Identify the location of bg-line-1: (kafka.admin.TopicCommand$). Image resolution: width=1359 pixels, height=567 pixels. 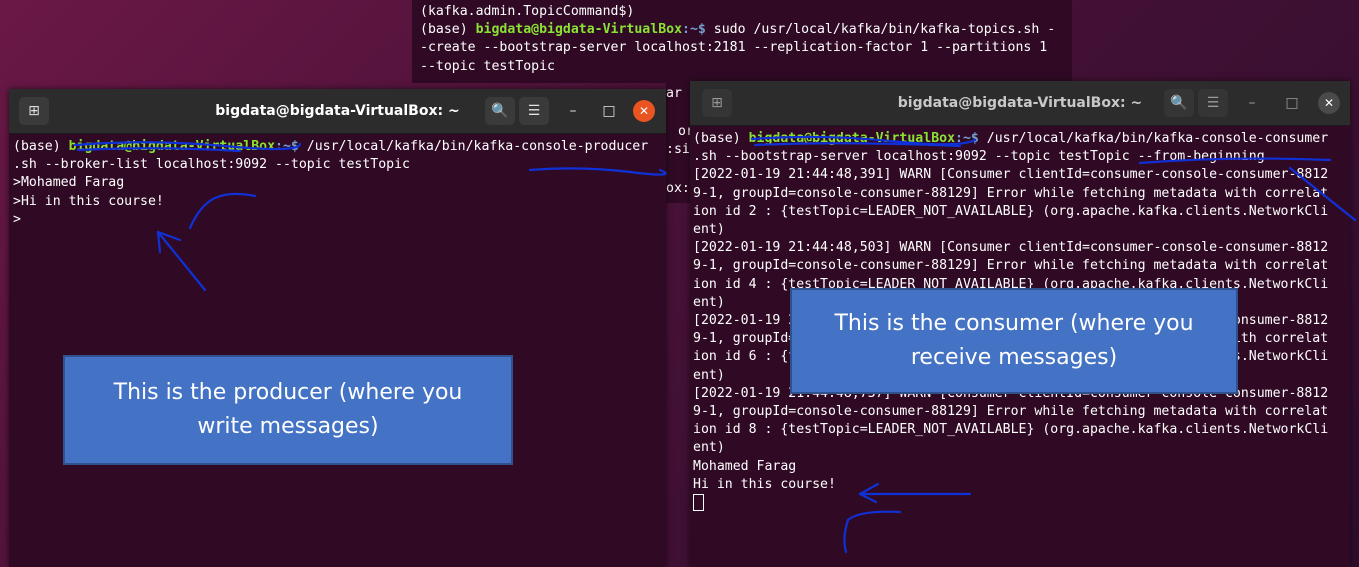
(527, 11).